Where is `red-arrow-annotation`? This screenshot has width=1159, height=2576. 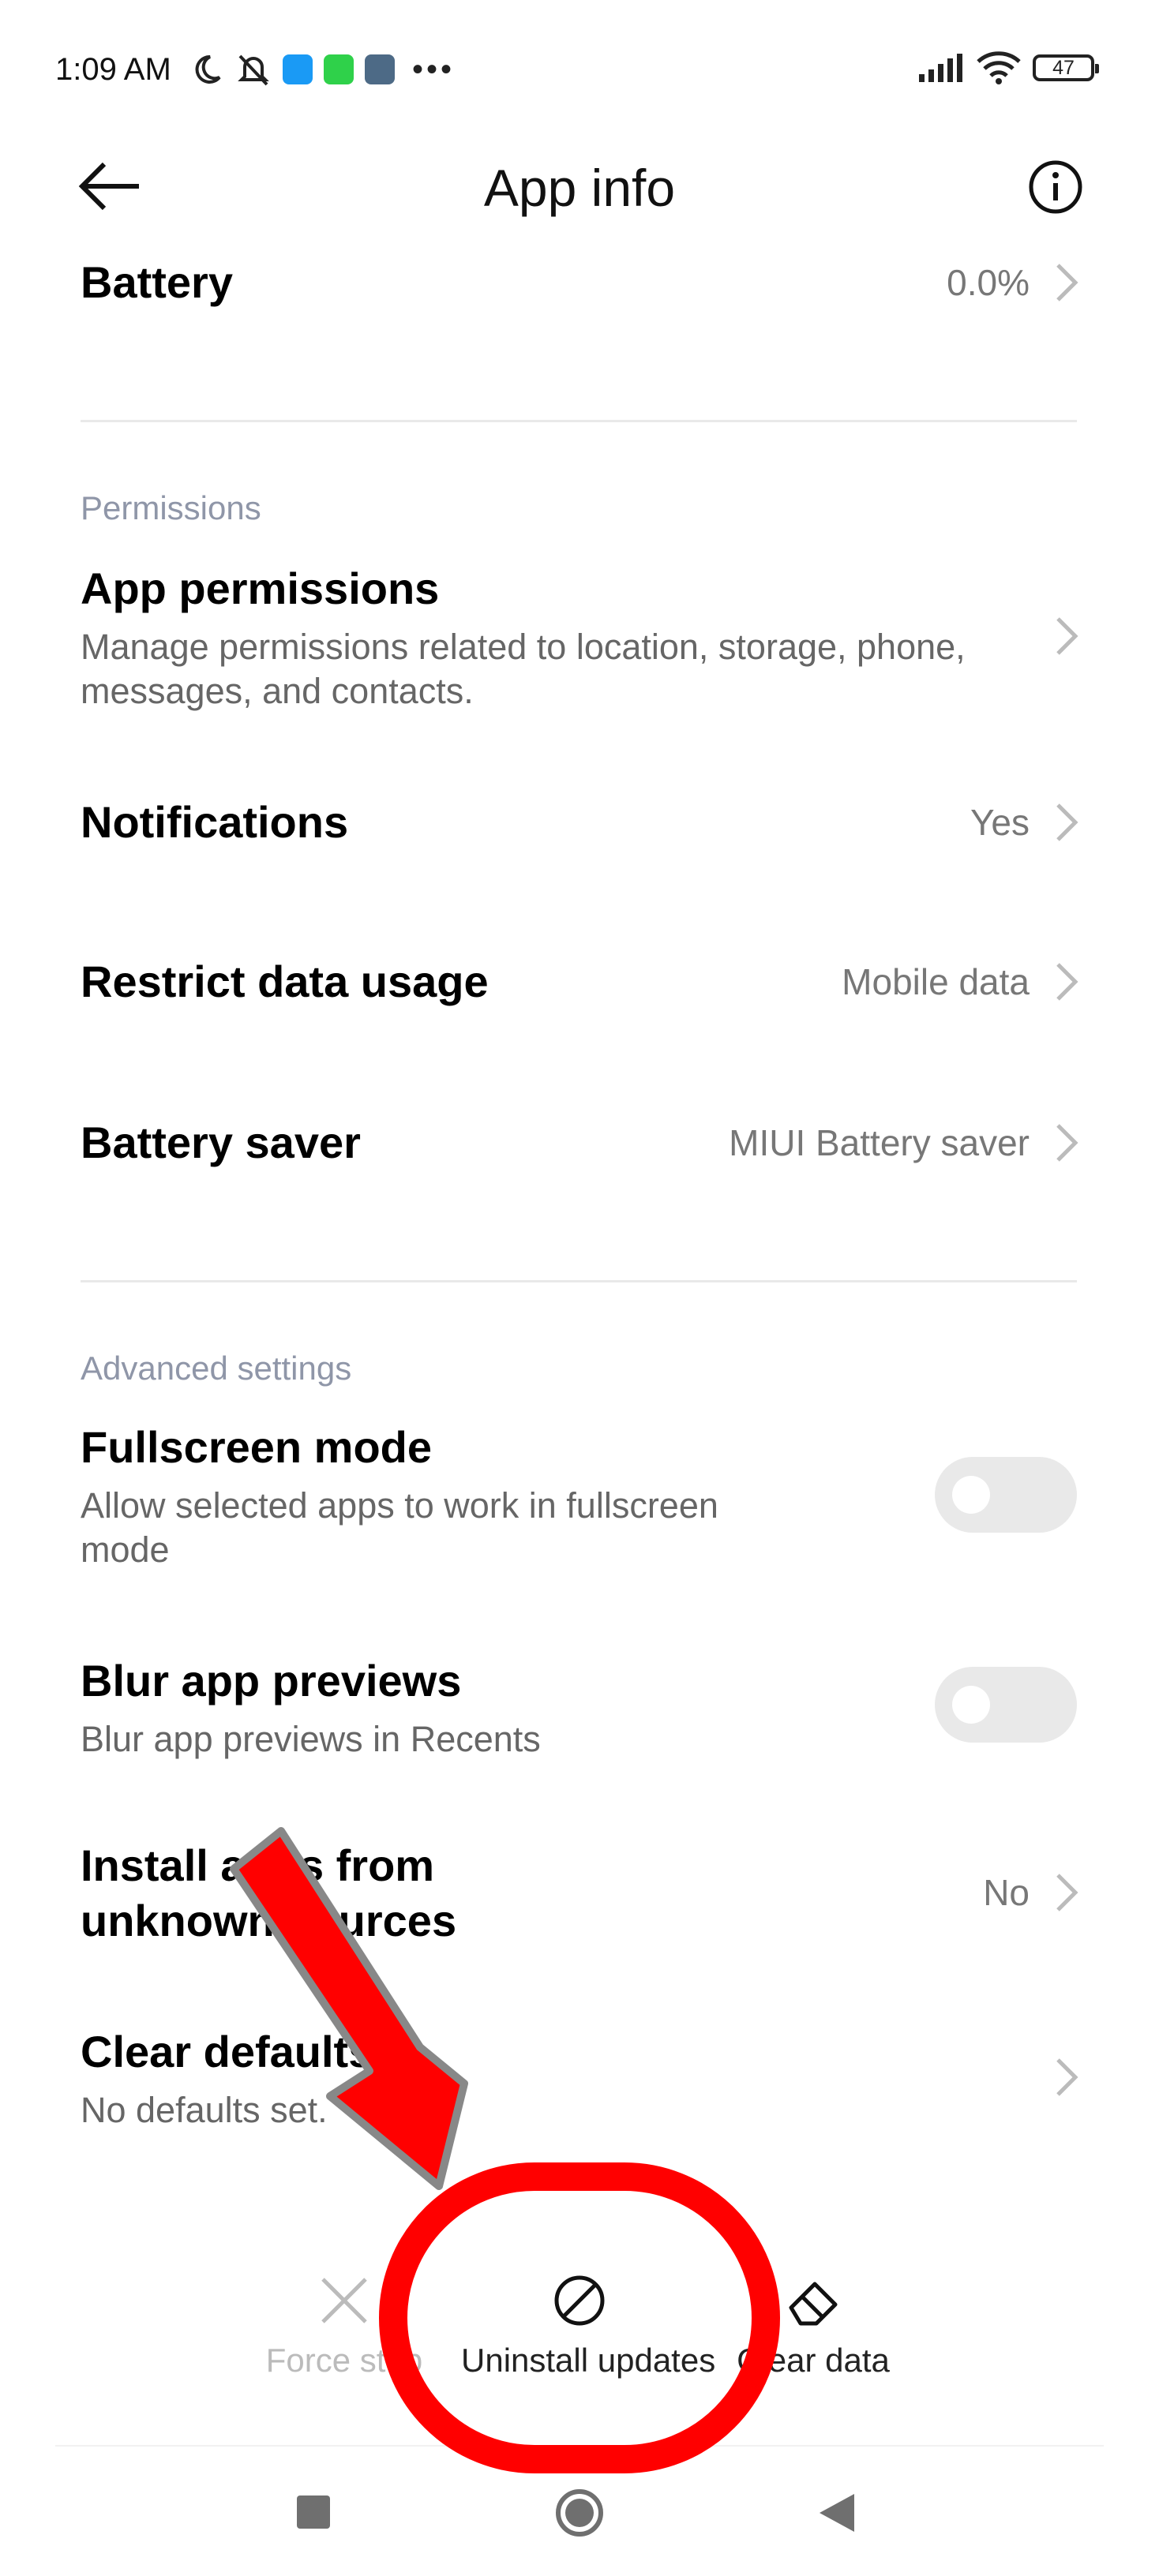 red-arrow-annotation is located at coordinates (349, 2008).